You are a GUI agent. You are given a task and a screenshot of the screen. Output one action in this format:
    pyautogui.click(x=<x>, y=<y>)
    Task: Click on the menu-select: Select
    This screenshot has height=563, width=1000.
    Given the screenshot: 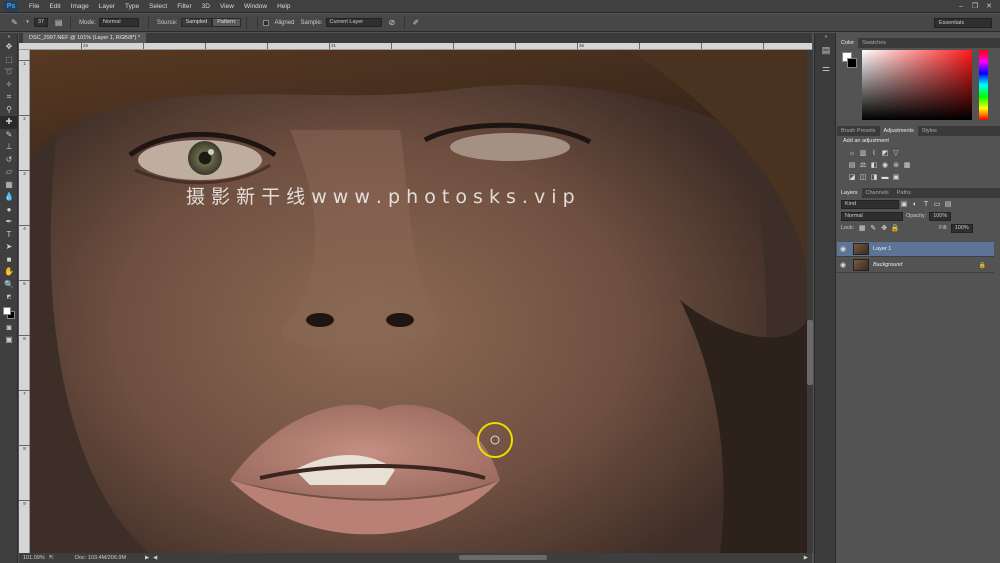 What is the action you would take?
    pyautogui.click(x=158, y=6)
    